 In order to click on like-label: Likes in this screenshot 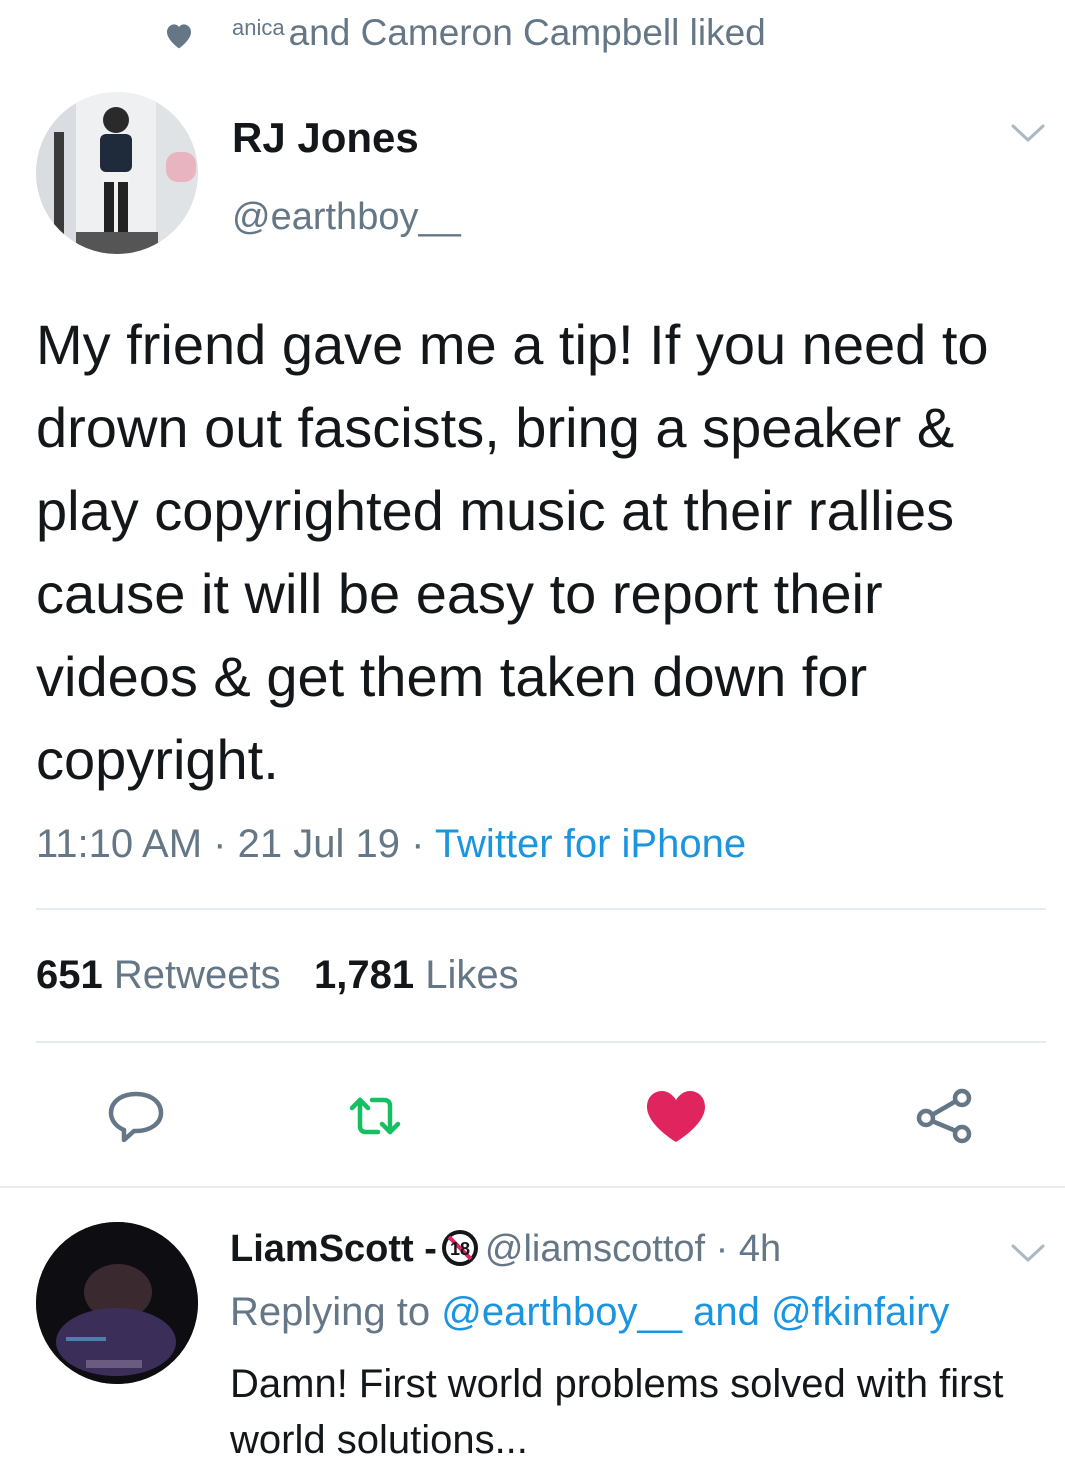, I will do `click(472, 975)`.